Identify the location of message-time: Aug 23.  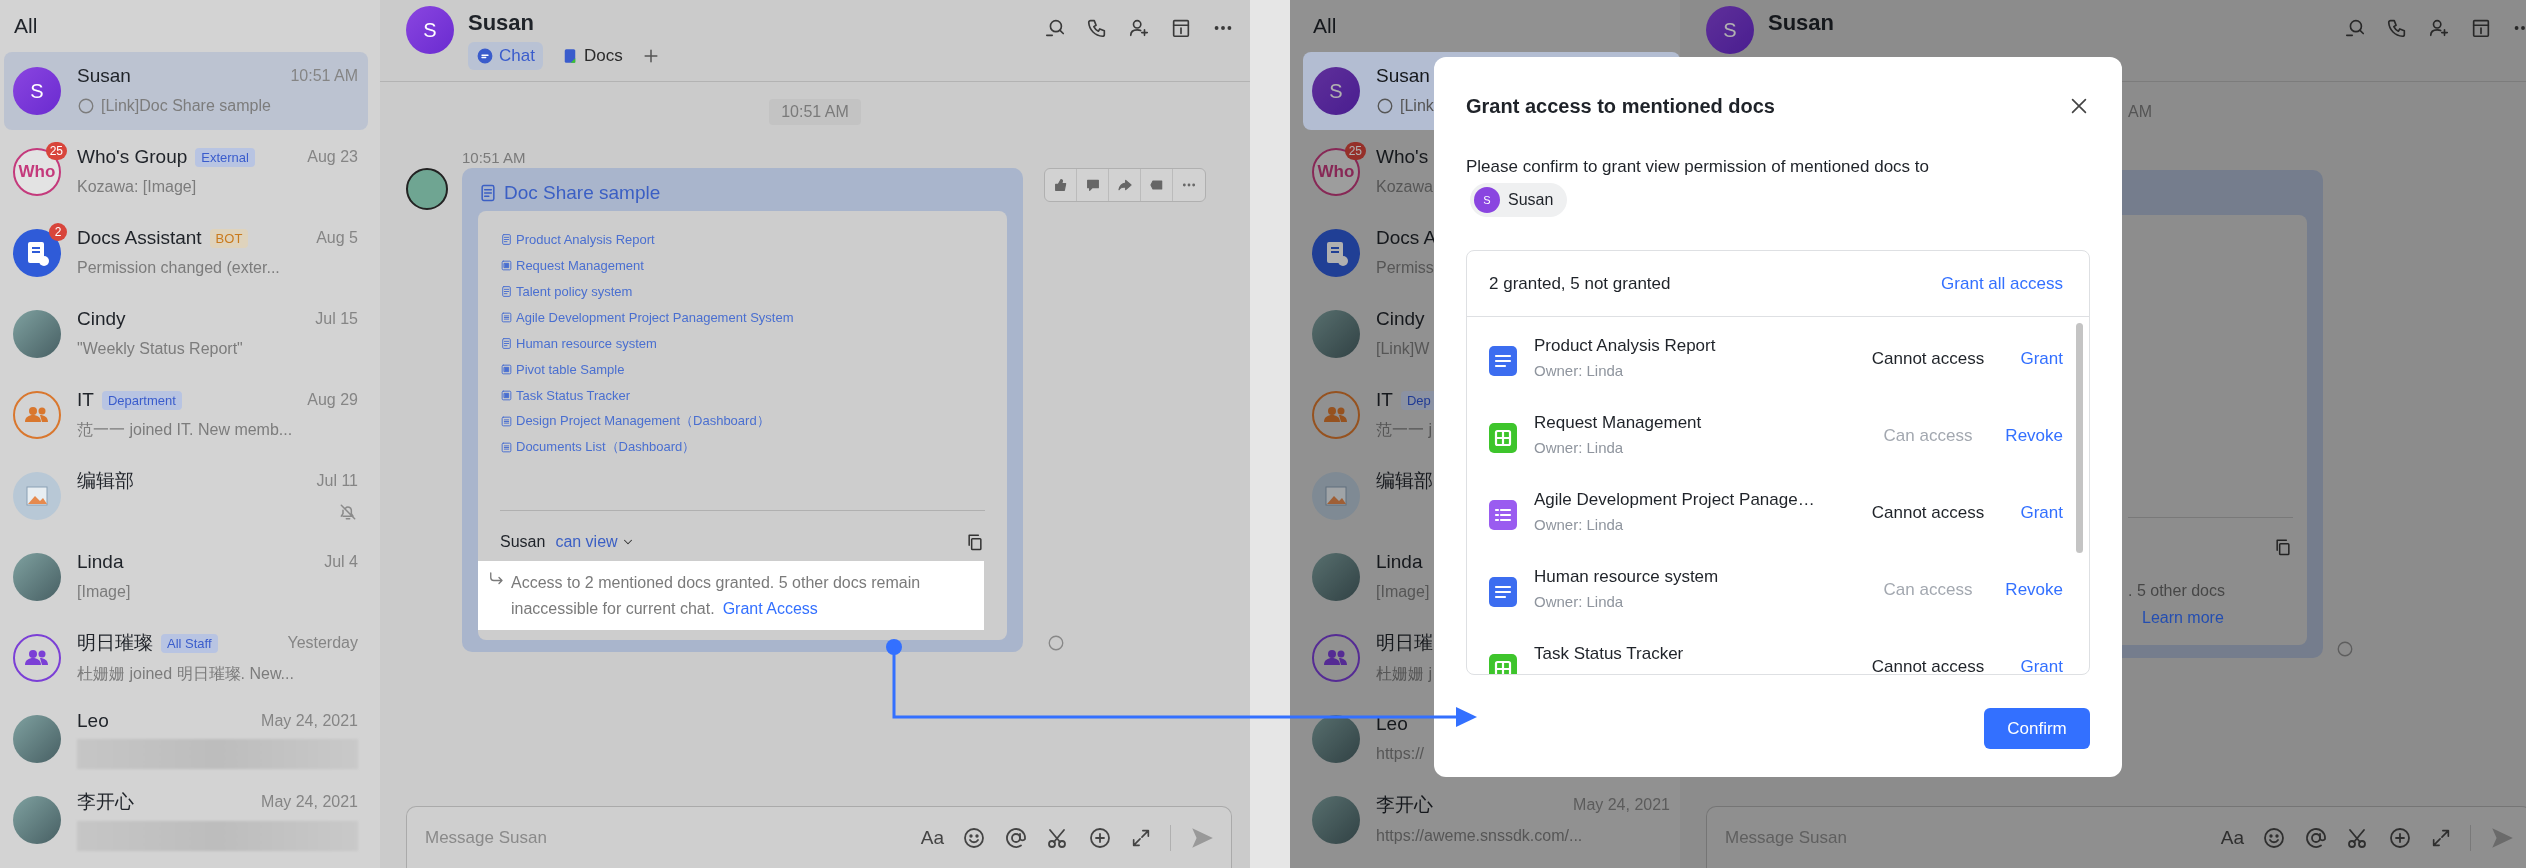
(332, 157).